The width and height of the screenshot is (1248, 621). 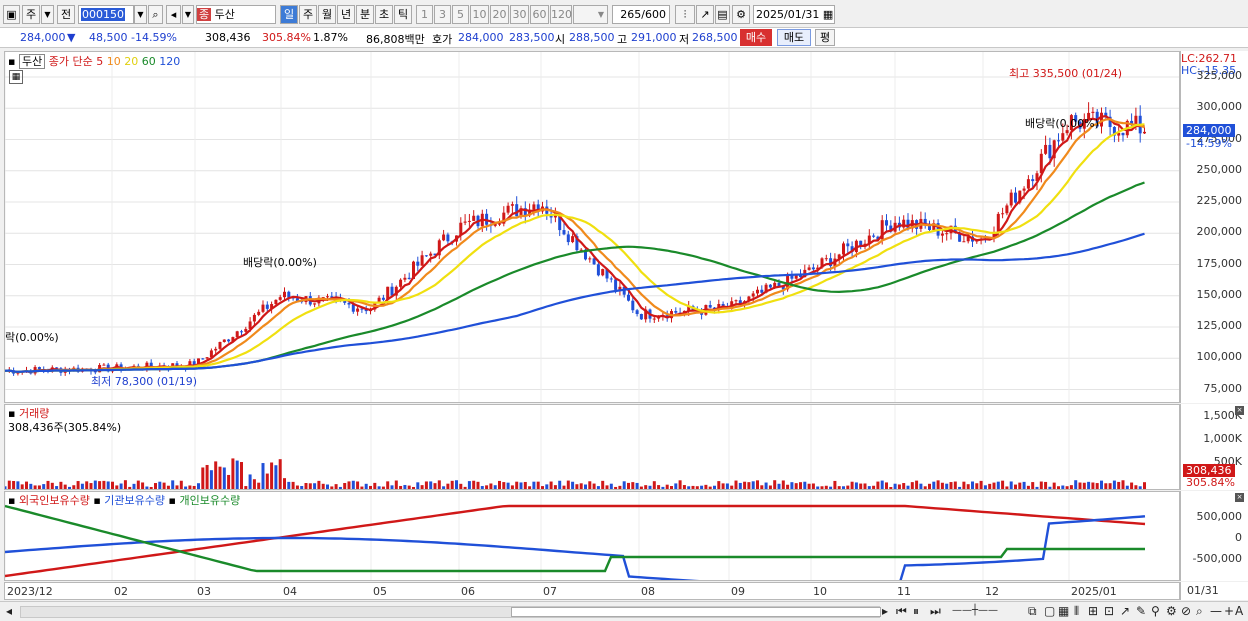 I want to click on type-select: 주, so click(x=31, y=14).